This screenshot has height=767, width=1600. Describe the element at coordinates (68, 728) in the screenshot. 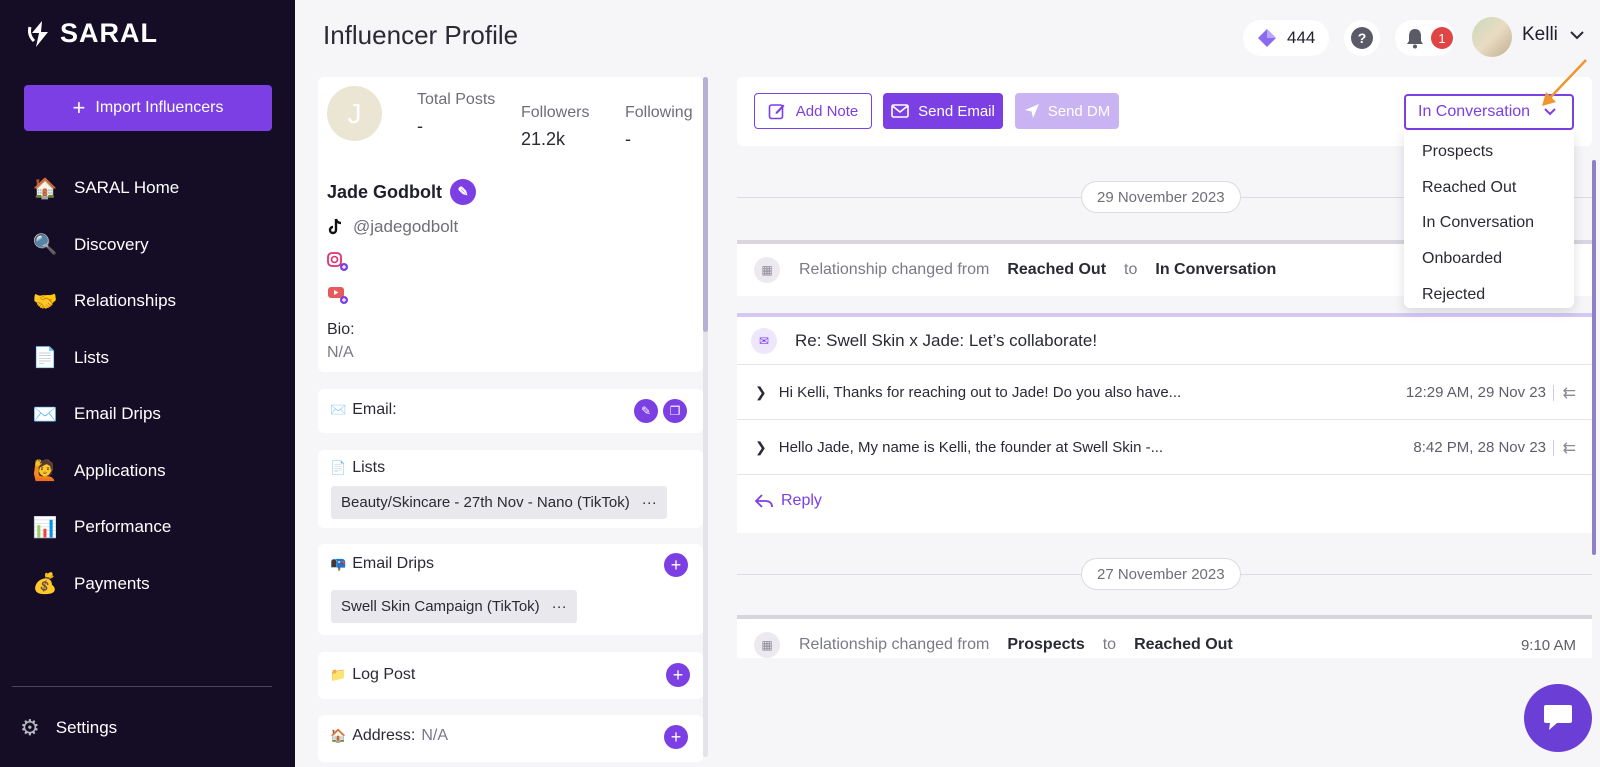

I see `sidebar-item-settings: ⚙ Settings` at that location.